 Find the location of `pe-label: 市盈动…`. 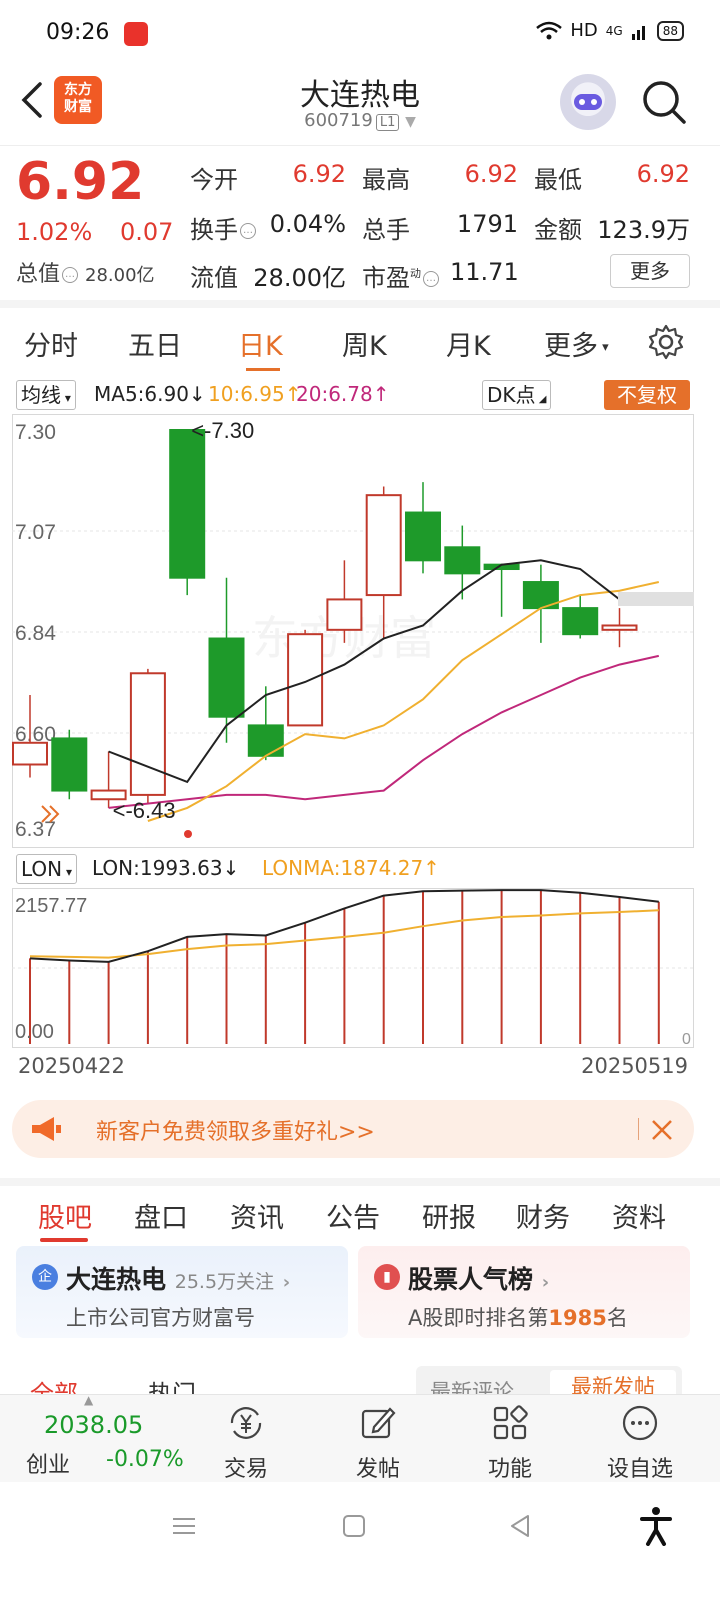

pe-label: 市盈动… is located at coordinates (400, 275).